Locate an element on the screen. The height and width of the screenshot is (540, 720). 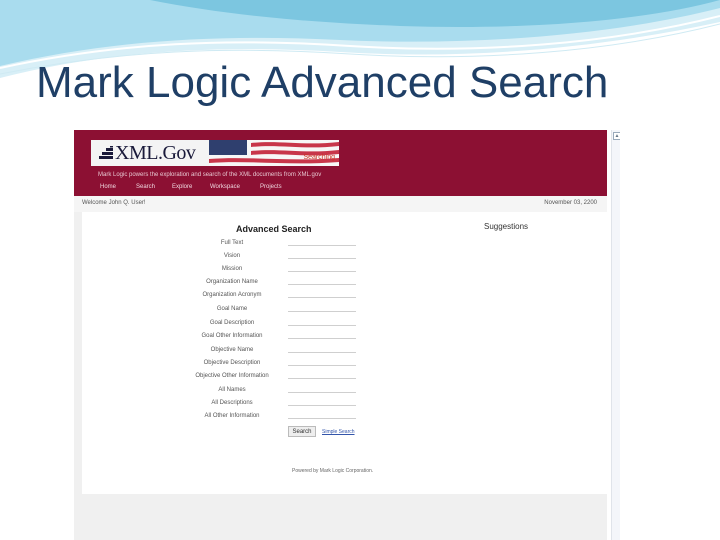
search-button: Search is located at coordinates (302, 431).